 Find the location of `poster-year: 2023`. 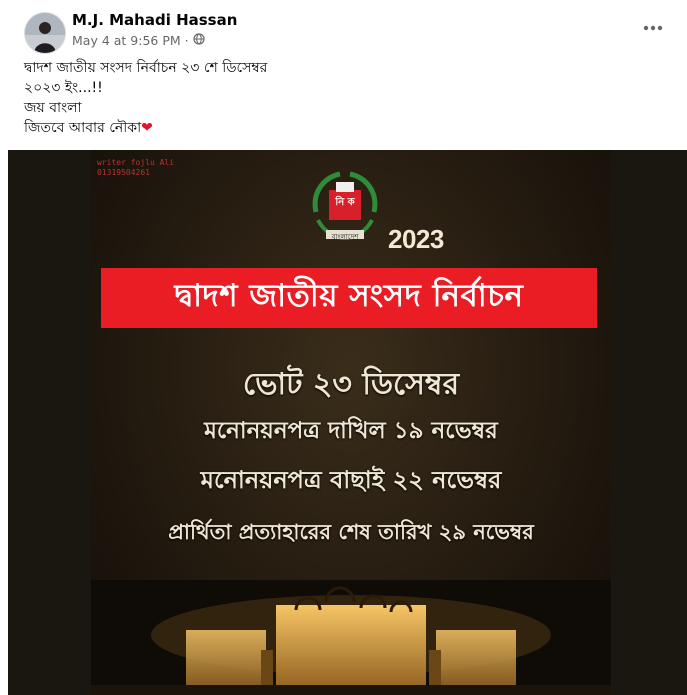

poster-year: 2023 is located at coordinates (416, 239).